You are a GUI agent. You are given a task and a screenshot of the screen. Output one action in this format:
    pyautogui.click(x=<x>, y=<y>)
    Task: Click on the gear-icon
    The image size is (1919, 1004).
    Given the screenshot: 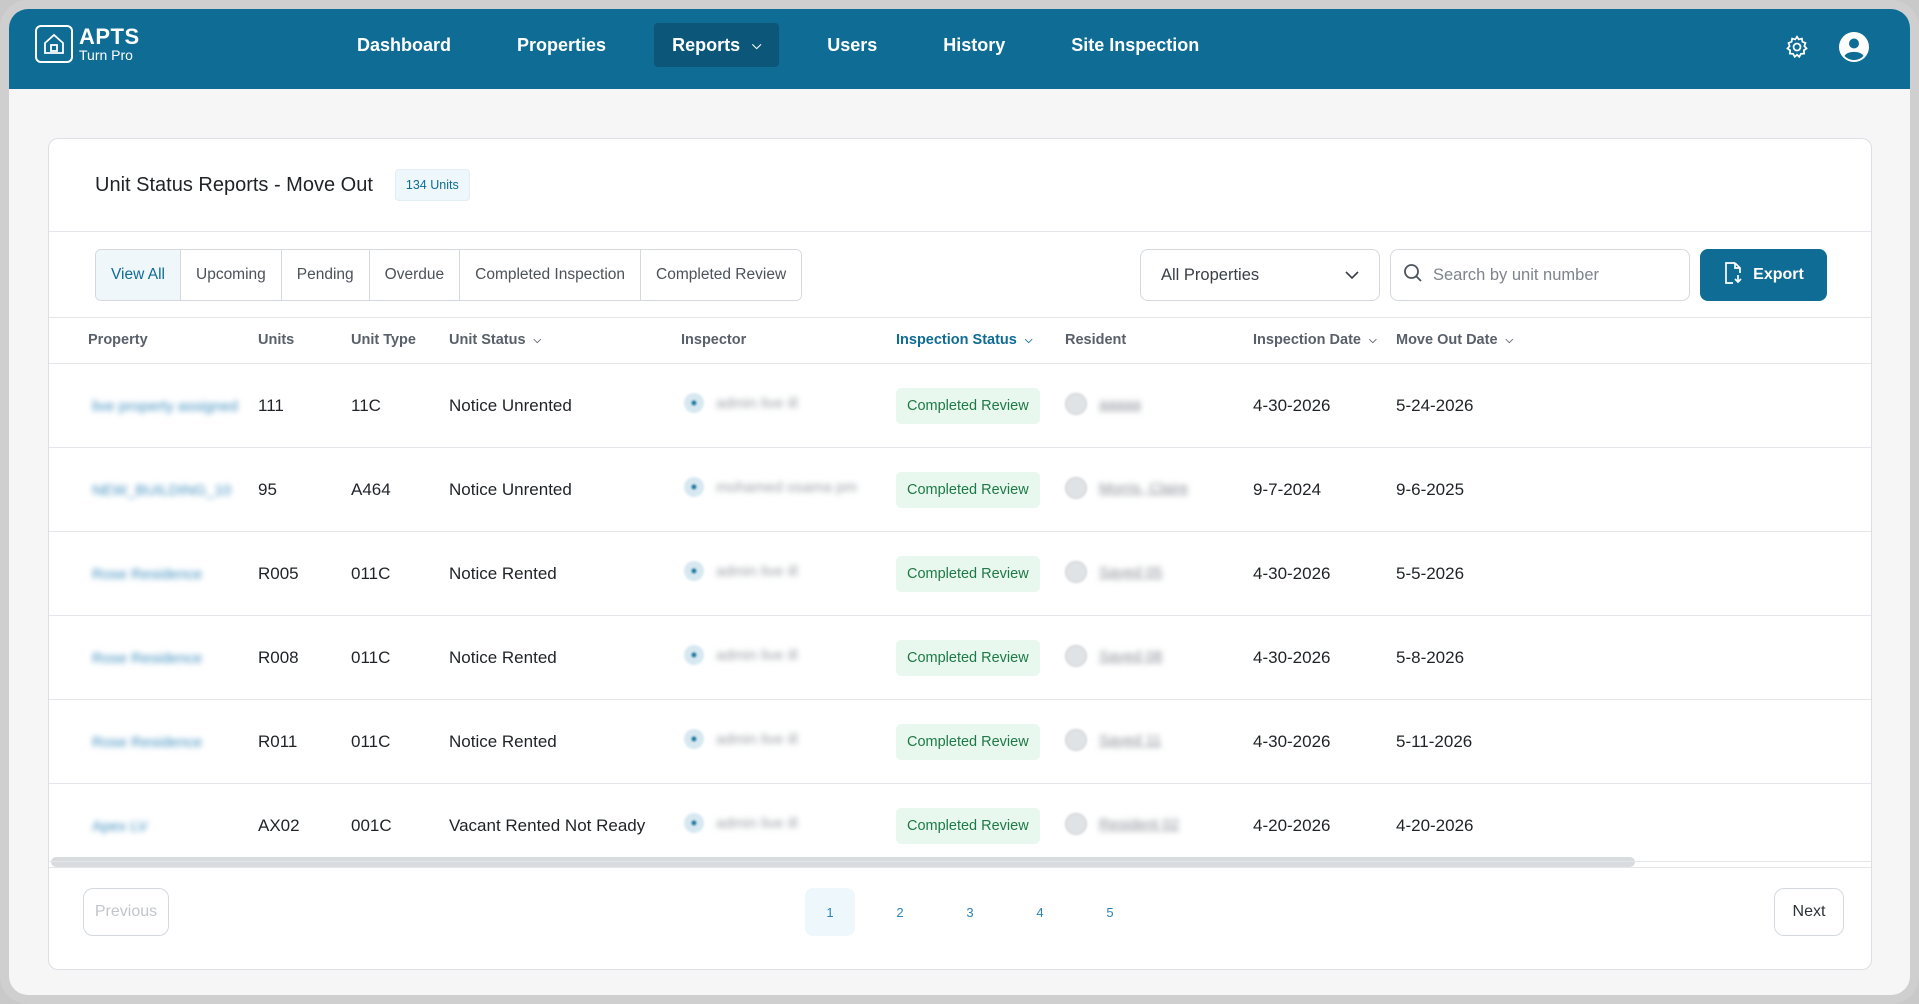 What is the action you would take?
    pyautogui.click(x=1797, y=49)
    